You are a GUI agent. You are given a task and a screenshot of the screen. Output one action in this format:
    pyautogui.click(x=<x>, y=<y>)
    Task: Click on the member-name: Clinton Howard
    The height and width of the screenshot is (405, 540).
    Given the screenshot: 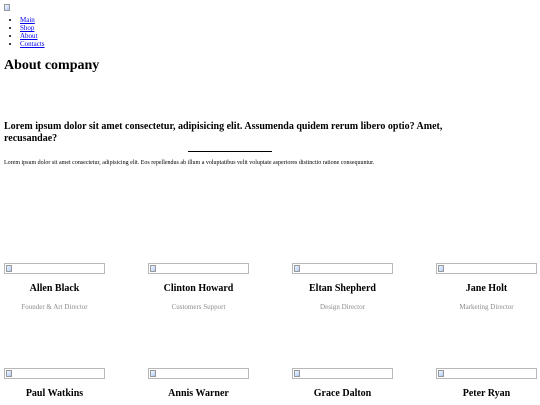 What is the action you would take?
    pyautogui.click(x=198, y=288)
    